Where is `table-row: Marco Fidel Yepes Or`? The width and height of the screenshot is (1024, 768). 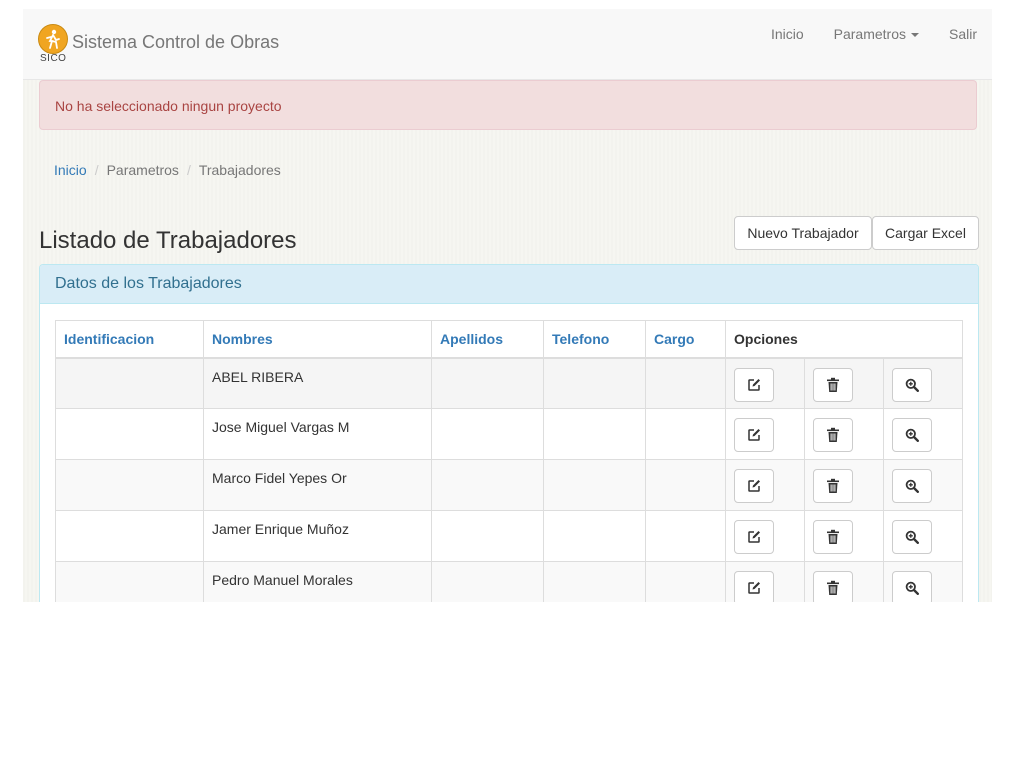 table-row: Marco Fidel Yepes Or is located at coordinates (509, 485).